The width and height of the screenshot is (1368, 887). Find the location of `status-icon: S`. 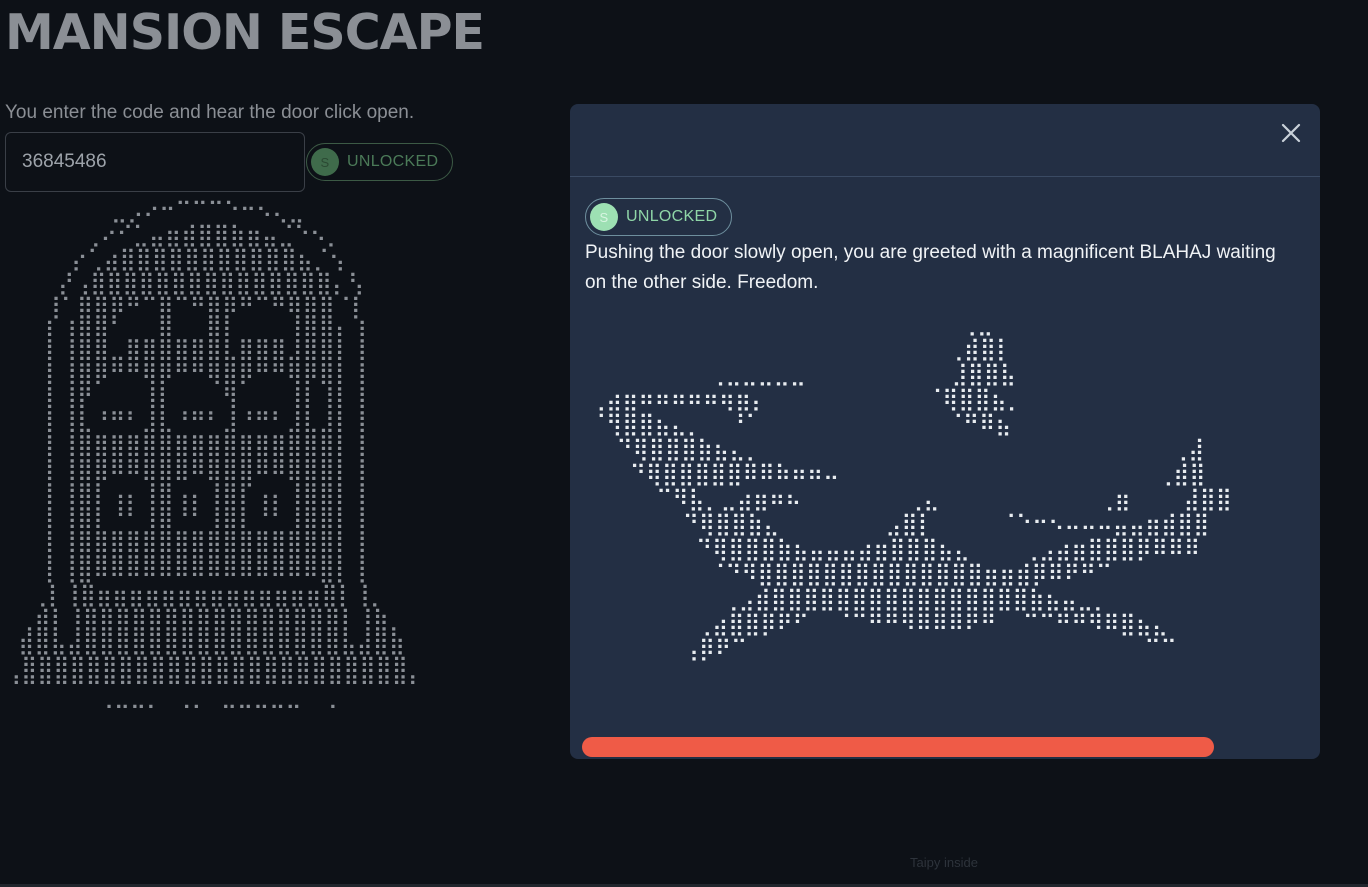

status-icon: S is located at coordinates (325, 162).